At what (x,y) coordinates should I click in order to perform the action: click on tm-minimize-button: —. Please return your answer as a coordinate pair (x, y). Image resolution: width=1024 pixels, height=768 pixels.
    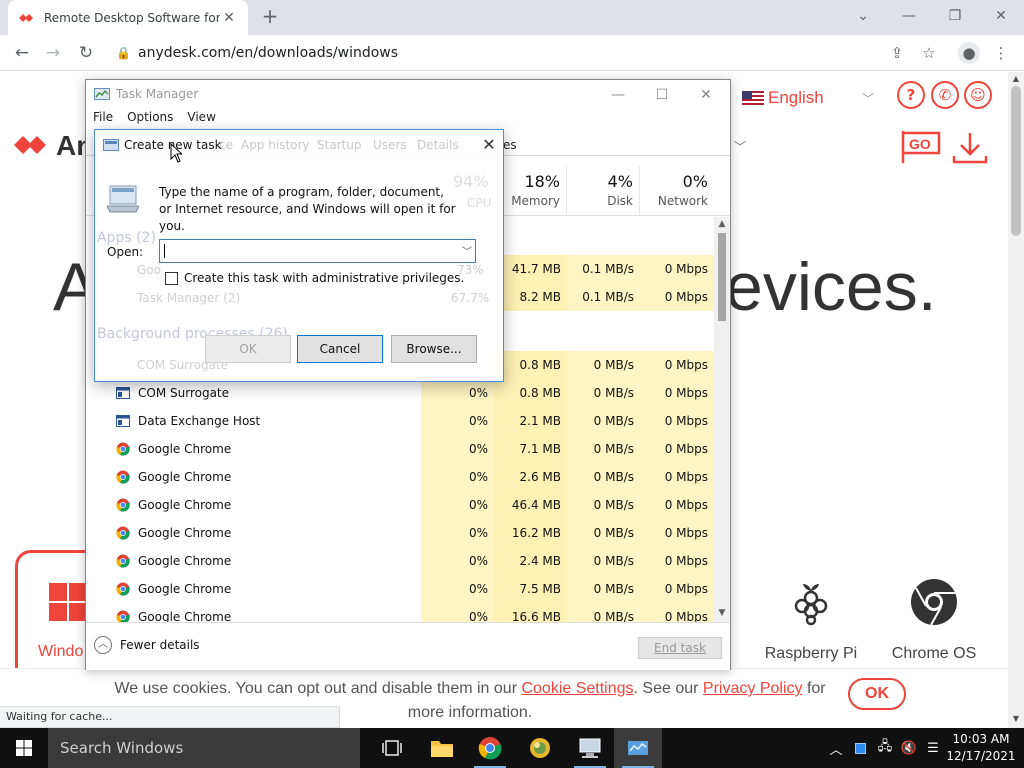
    Looking at the image, I should click on (618, 95).